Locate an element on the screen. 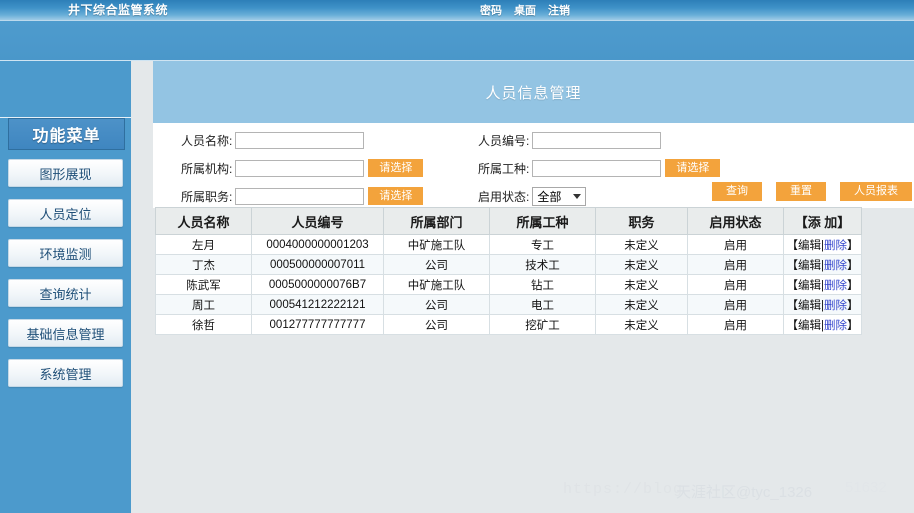 The height and width of the screenshot is (513, 914). header-band is located at coordinates (457, 40).